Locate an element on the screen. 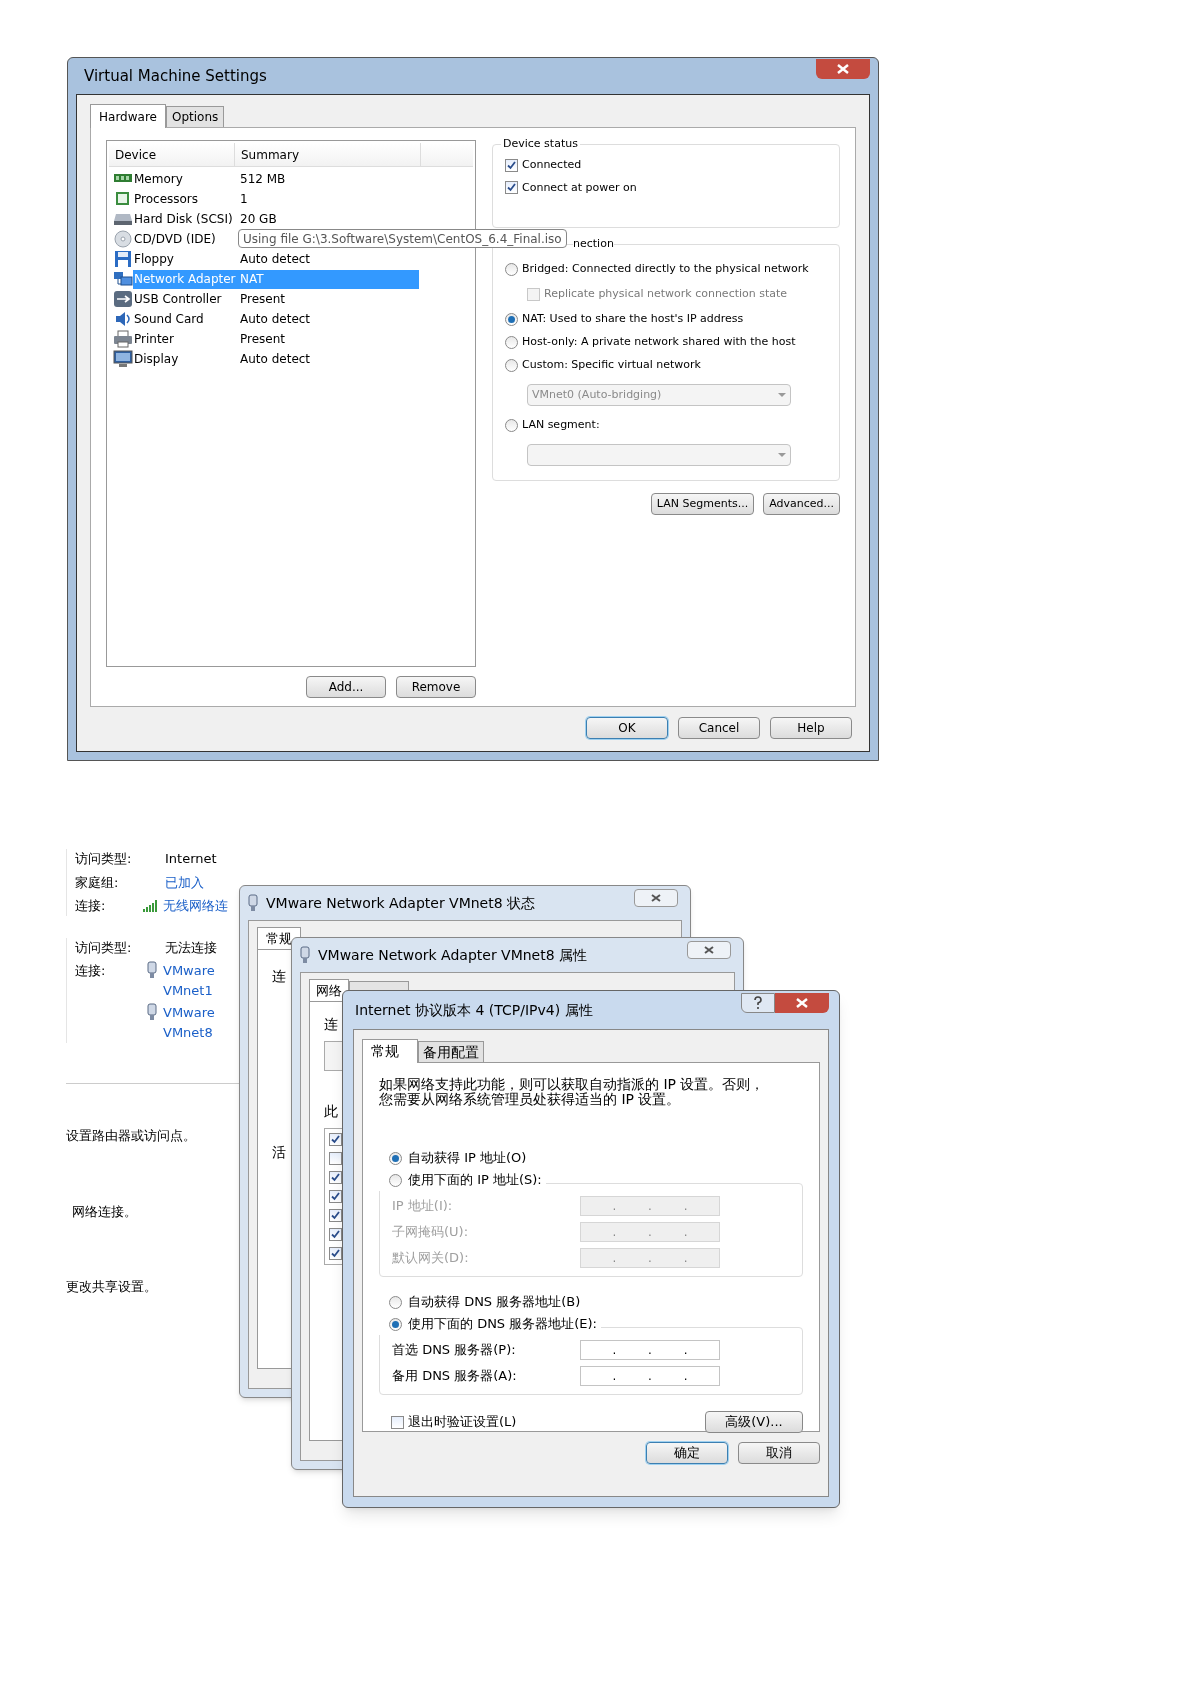  field-label: 家庭组: is located at coordinates (97, 882).